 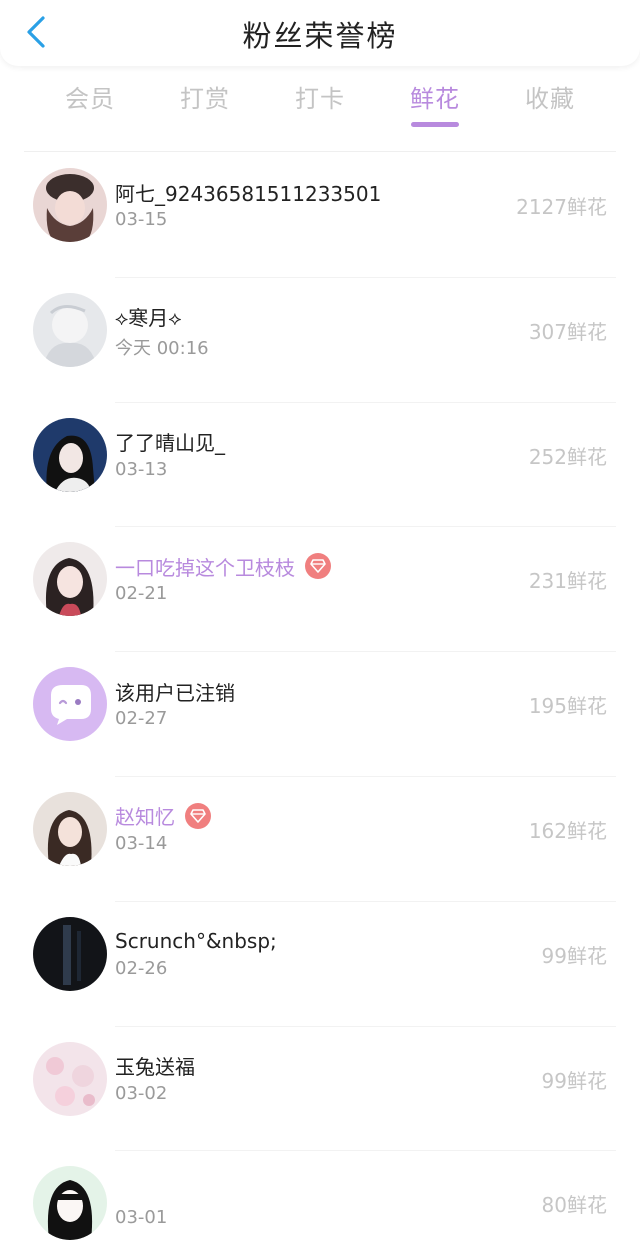 What do you see at coordinates (320, 99) in the screenshot?
I see `tab-label: 打卡` at bounding box center [320, 99].